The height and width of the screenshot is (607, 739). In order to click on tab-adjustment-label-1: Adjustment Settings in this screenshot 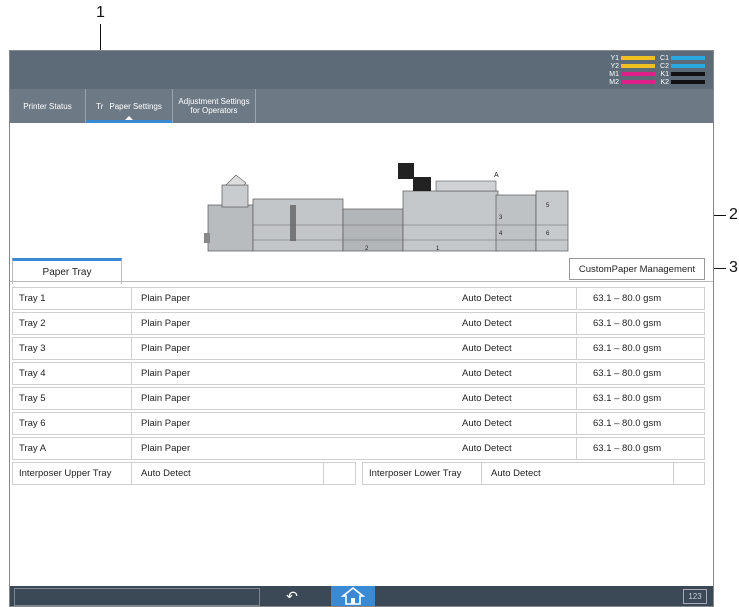, I will do `click(214, 101)`.